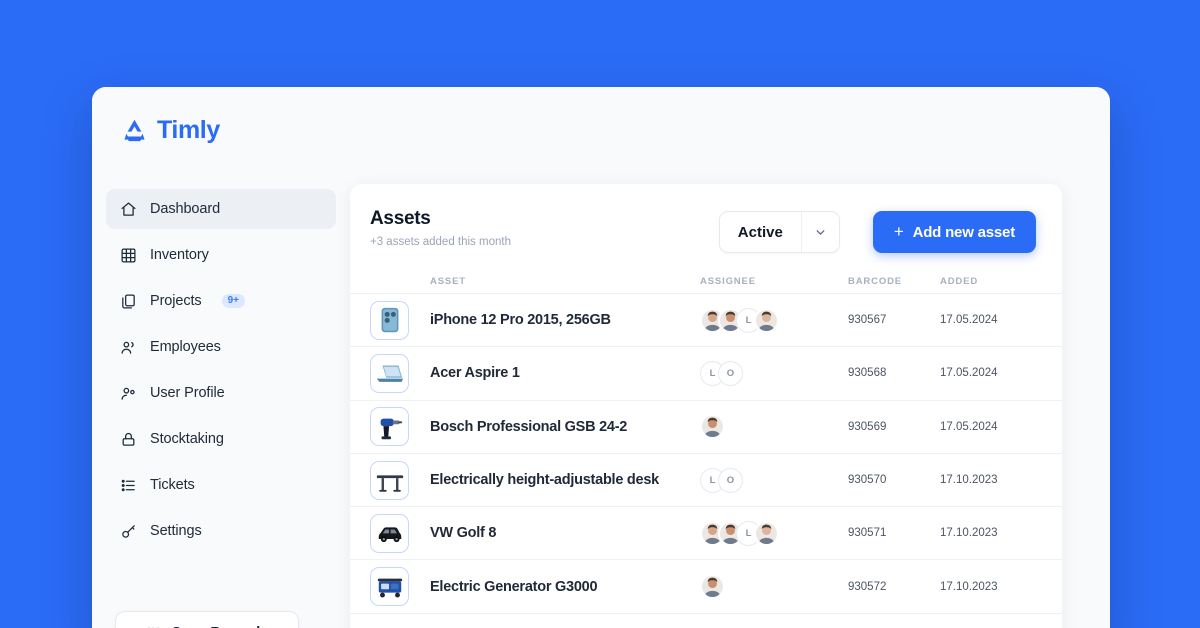 Image resolution: width=1200 pixels, height=628 pixels. Describe the element at coordinates (187, 393) in the screenshot. I see `sidebar-item-label: User Profile` at that location.